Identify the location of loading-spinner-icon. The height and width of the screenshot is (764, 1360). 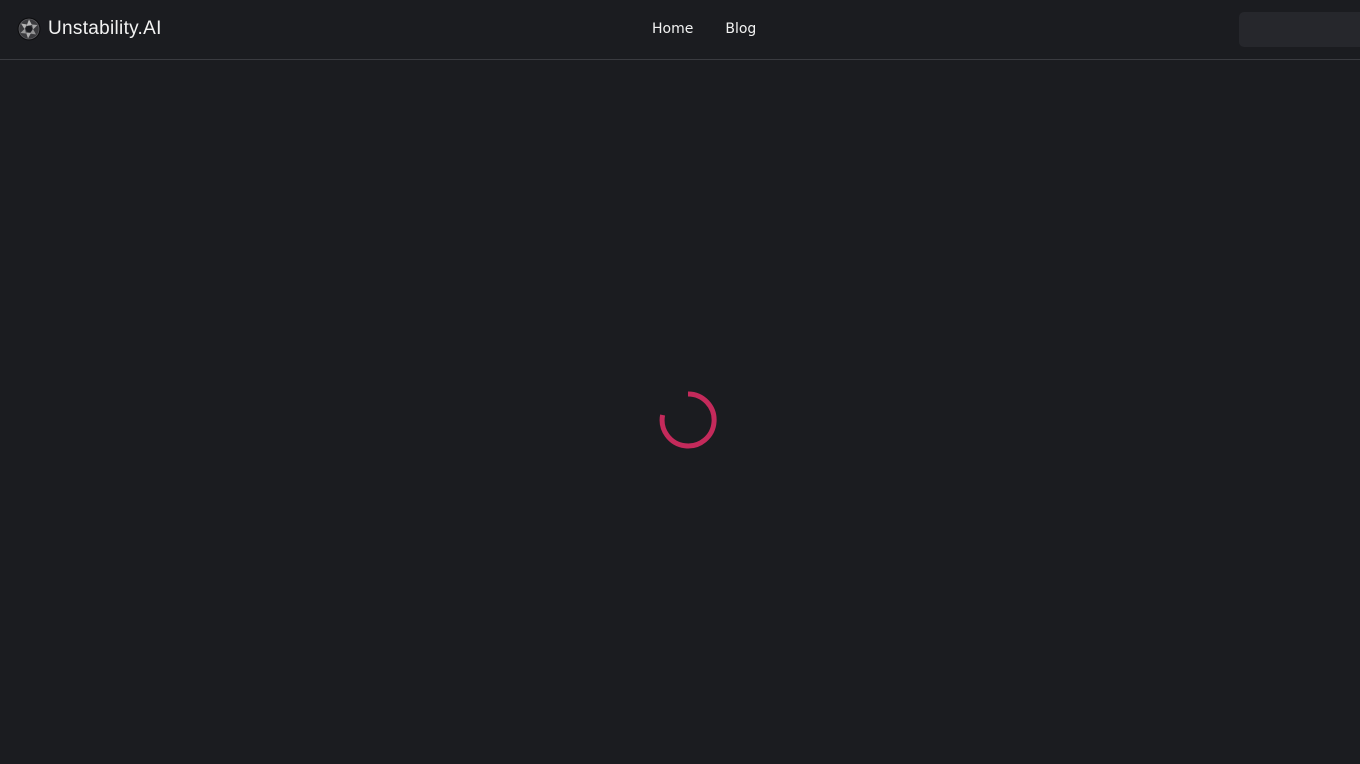
(688, 420).